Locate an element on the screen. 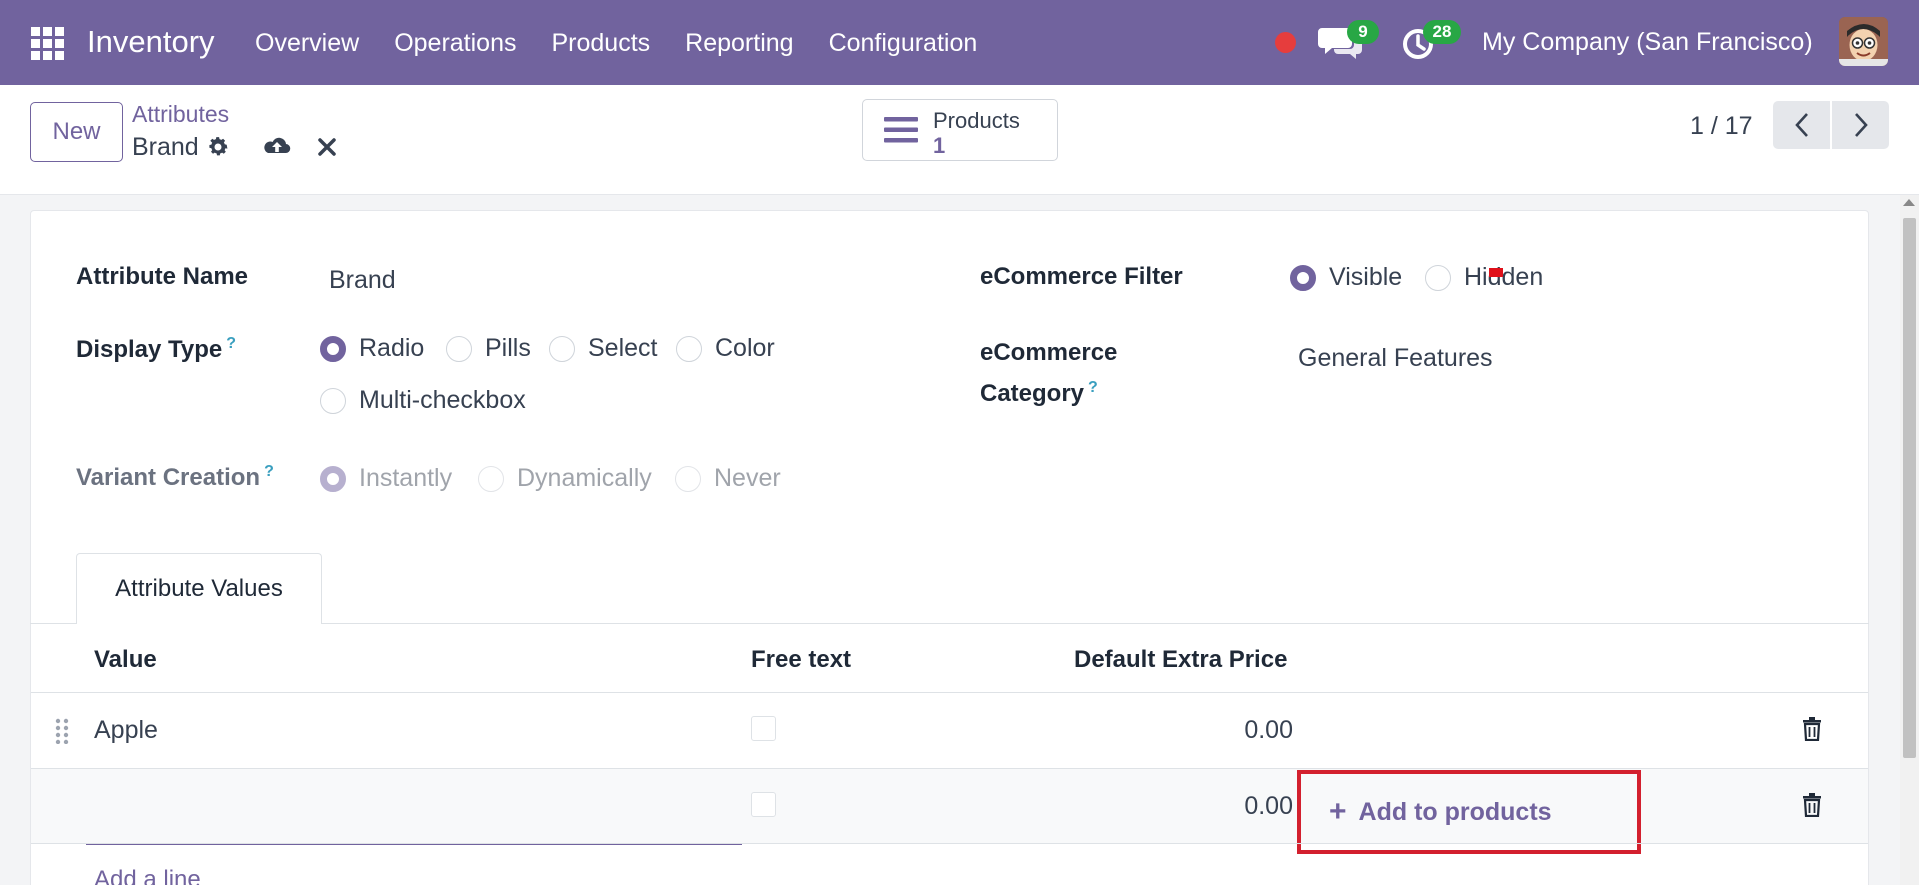 The width and height of the screenshot is (1919, 885). activities-badge: 28 is located at coordinates (1442, 32).